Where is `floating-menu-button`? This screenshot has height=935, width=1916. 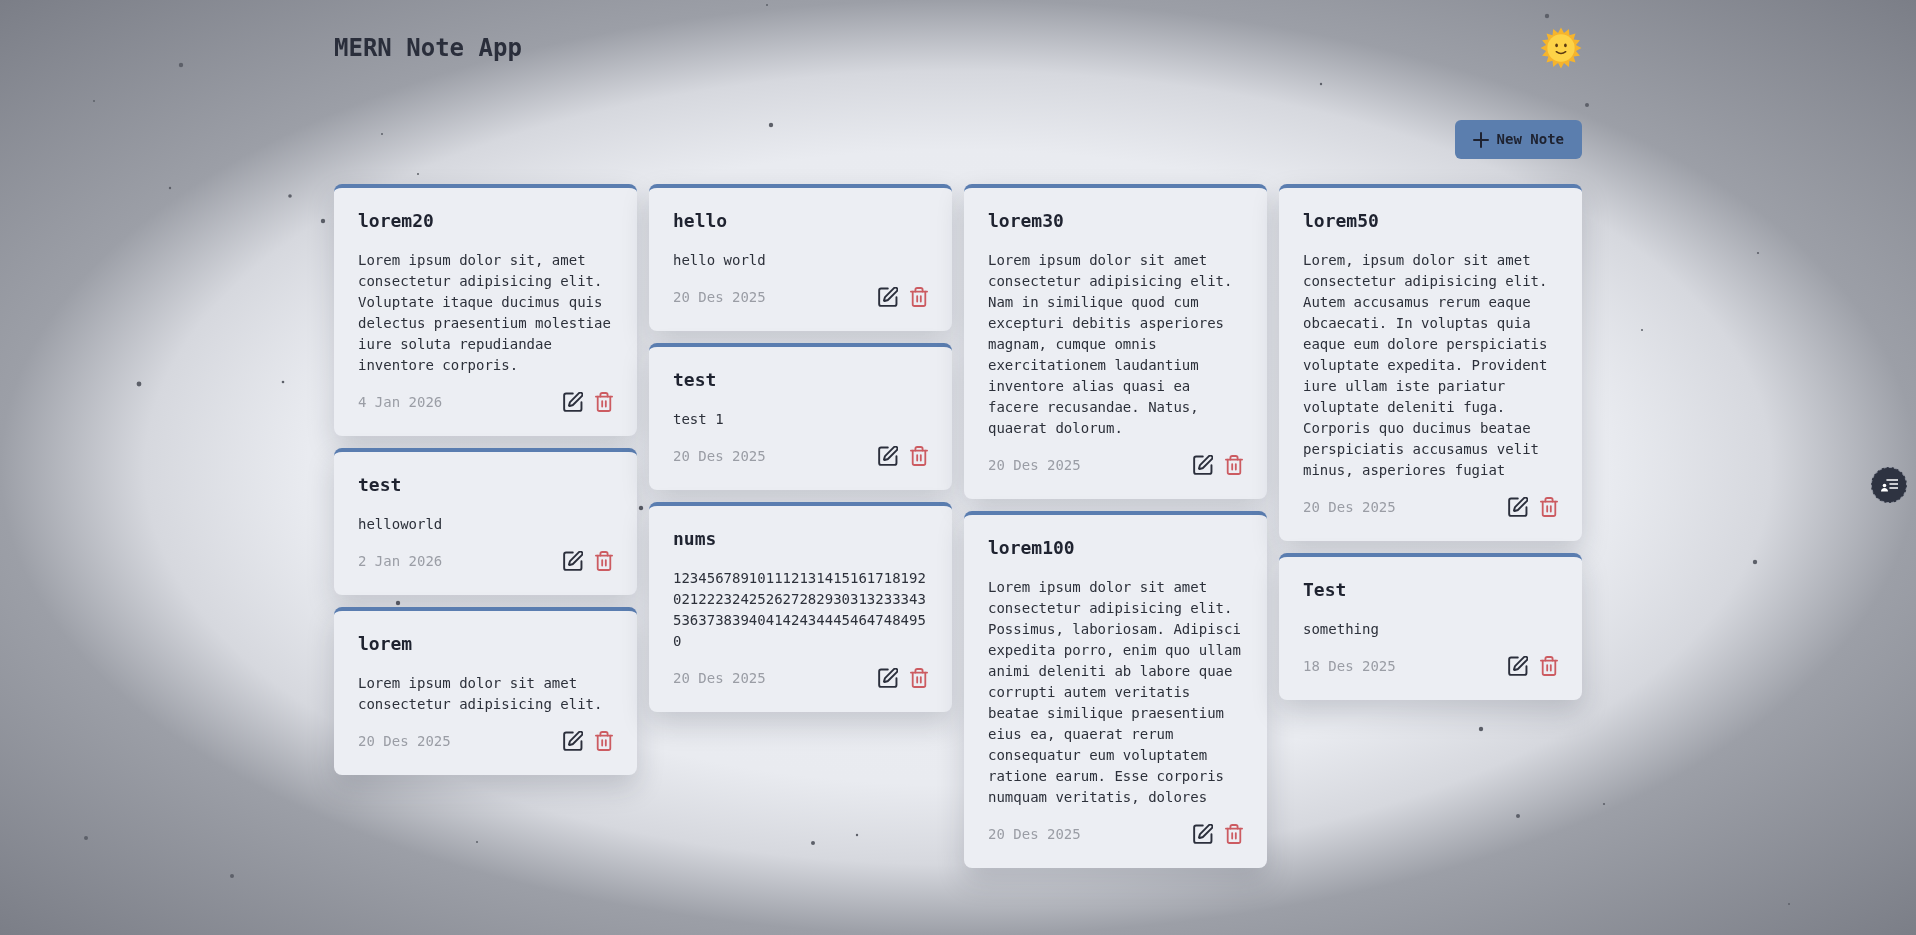 floating-menu-button is located at coordinates (1889, 485).